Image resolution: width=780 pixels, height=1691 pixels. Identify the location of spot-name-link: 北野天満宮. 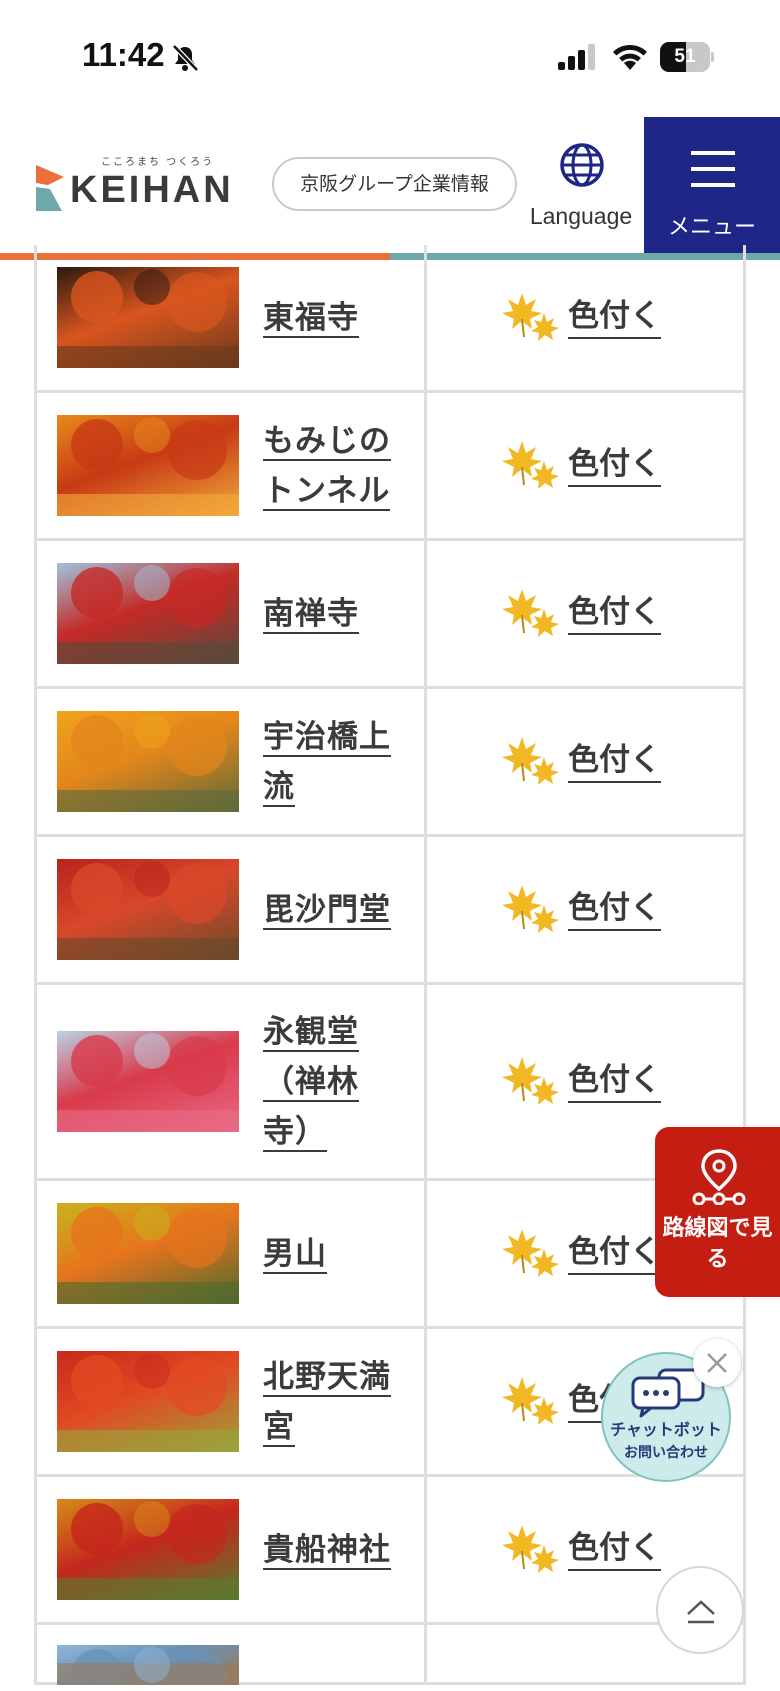
(333, 1402).